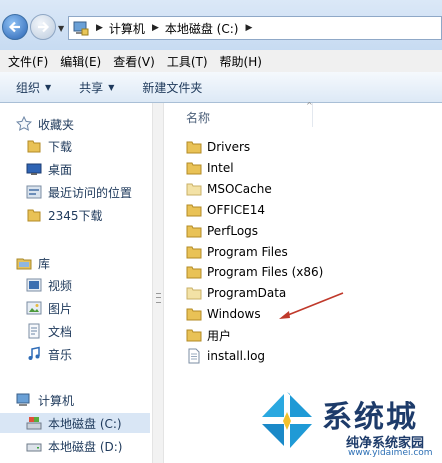  Describe the element at coordinates (236, 209) in the screenshot. I see `item-name: OFFICE14` at that location.